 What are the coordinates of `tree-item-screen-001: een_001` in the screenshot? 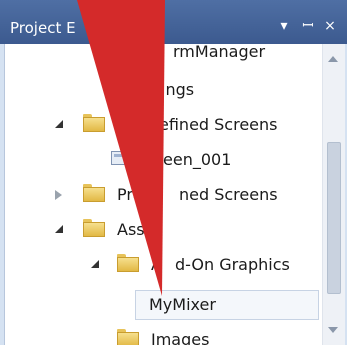 It's located at (162, 160).